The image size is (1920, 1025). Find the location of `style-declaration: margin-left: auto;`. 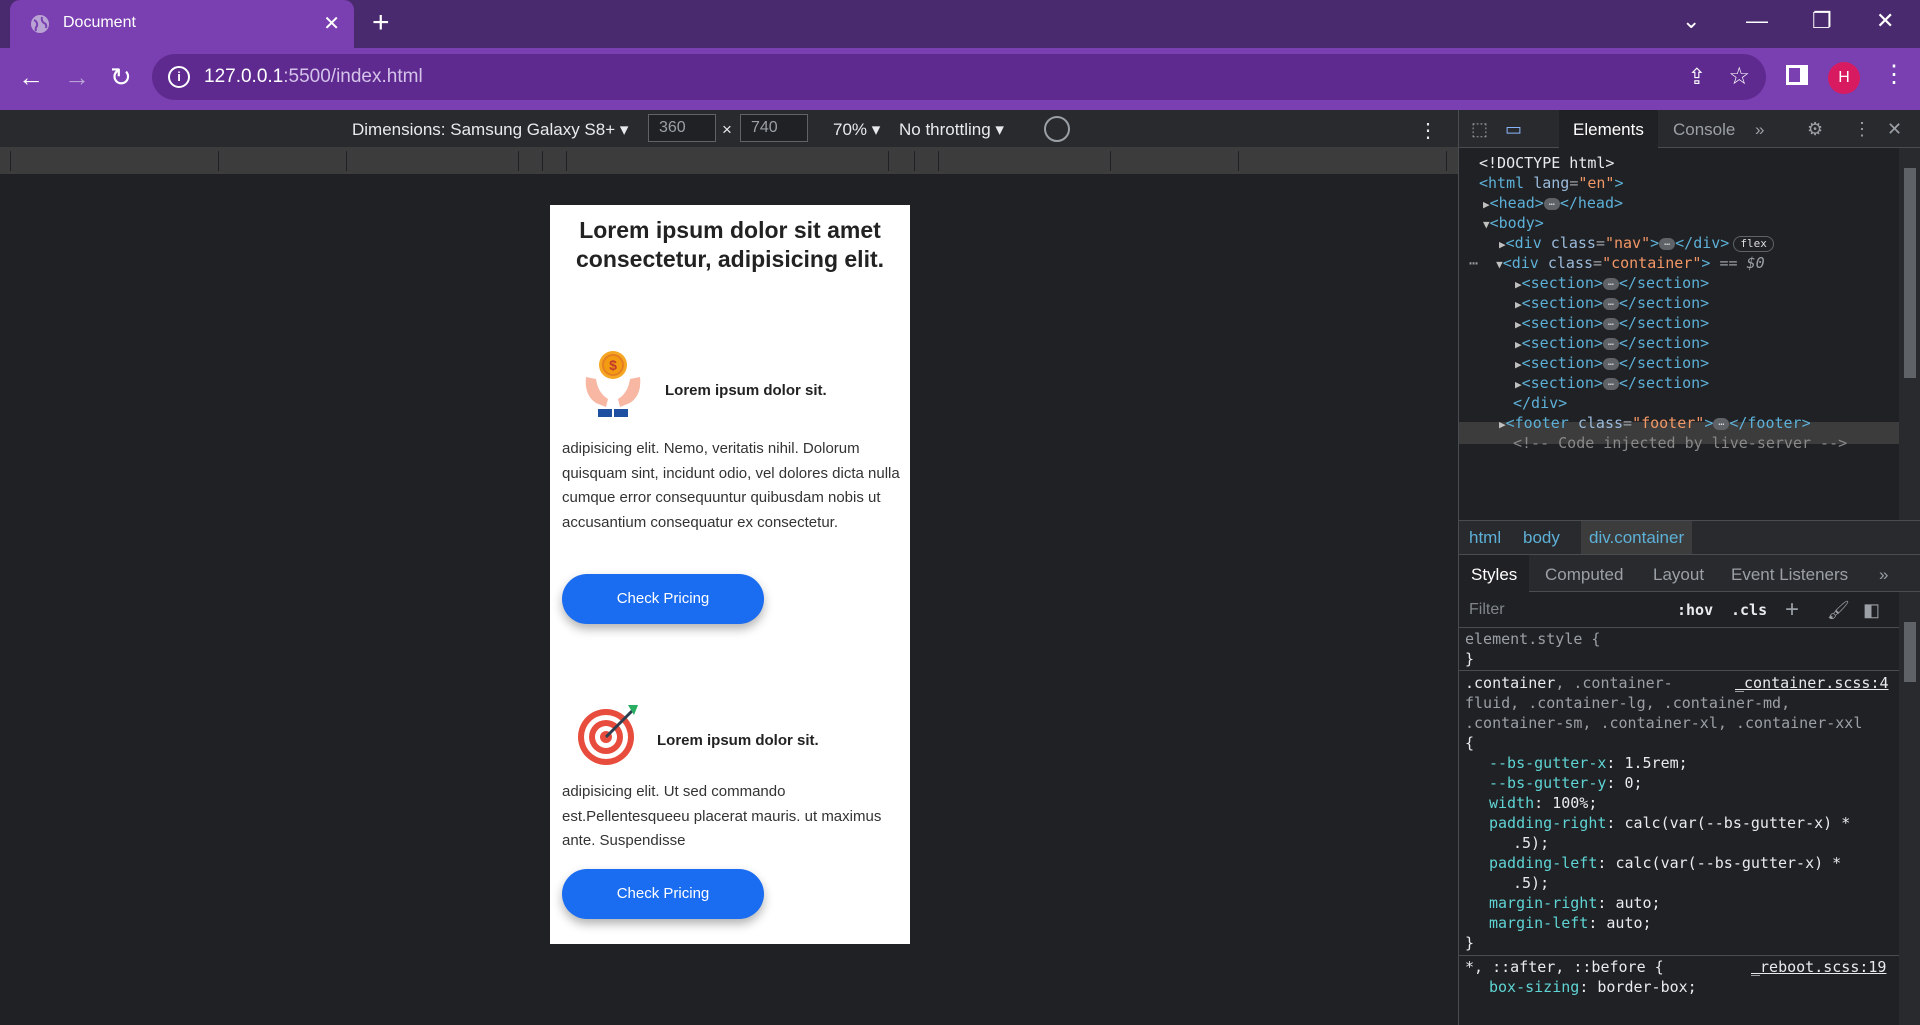

style-declaration: margin-left: auto; is located at coordinates (1570, 923).